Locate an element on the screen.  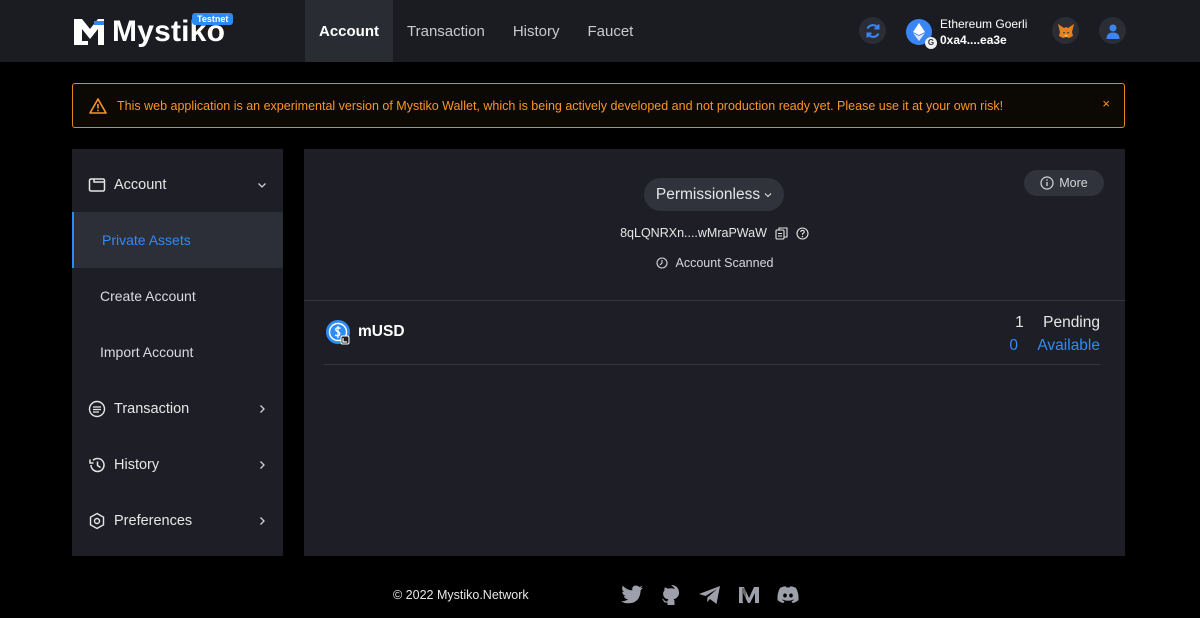
testnet-badge: Testnet is located at coordinates (213, 19).